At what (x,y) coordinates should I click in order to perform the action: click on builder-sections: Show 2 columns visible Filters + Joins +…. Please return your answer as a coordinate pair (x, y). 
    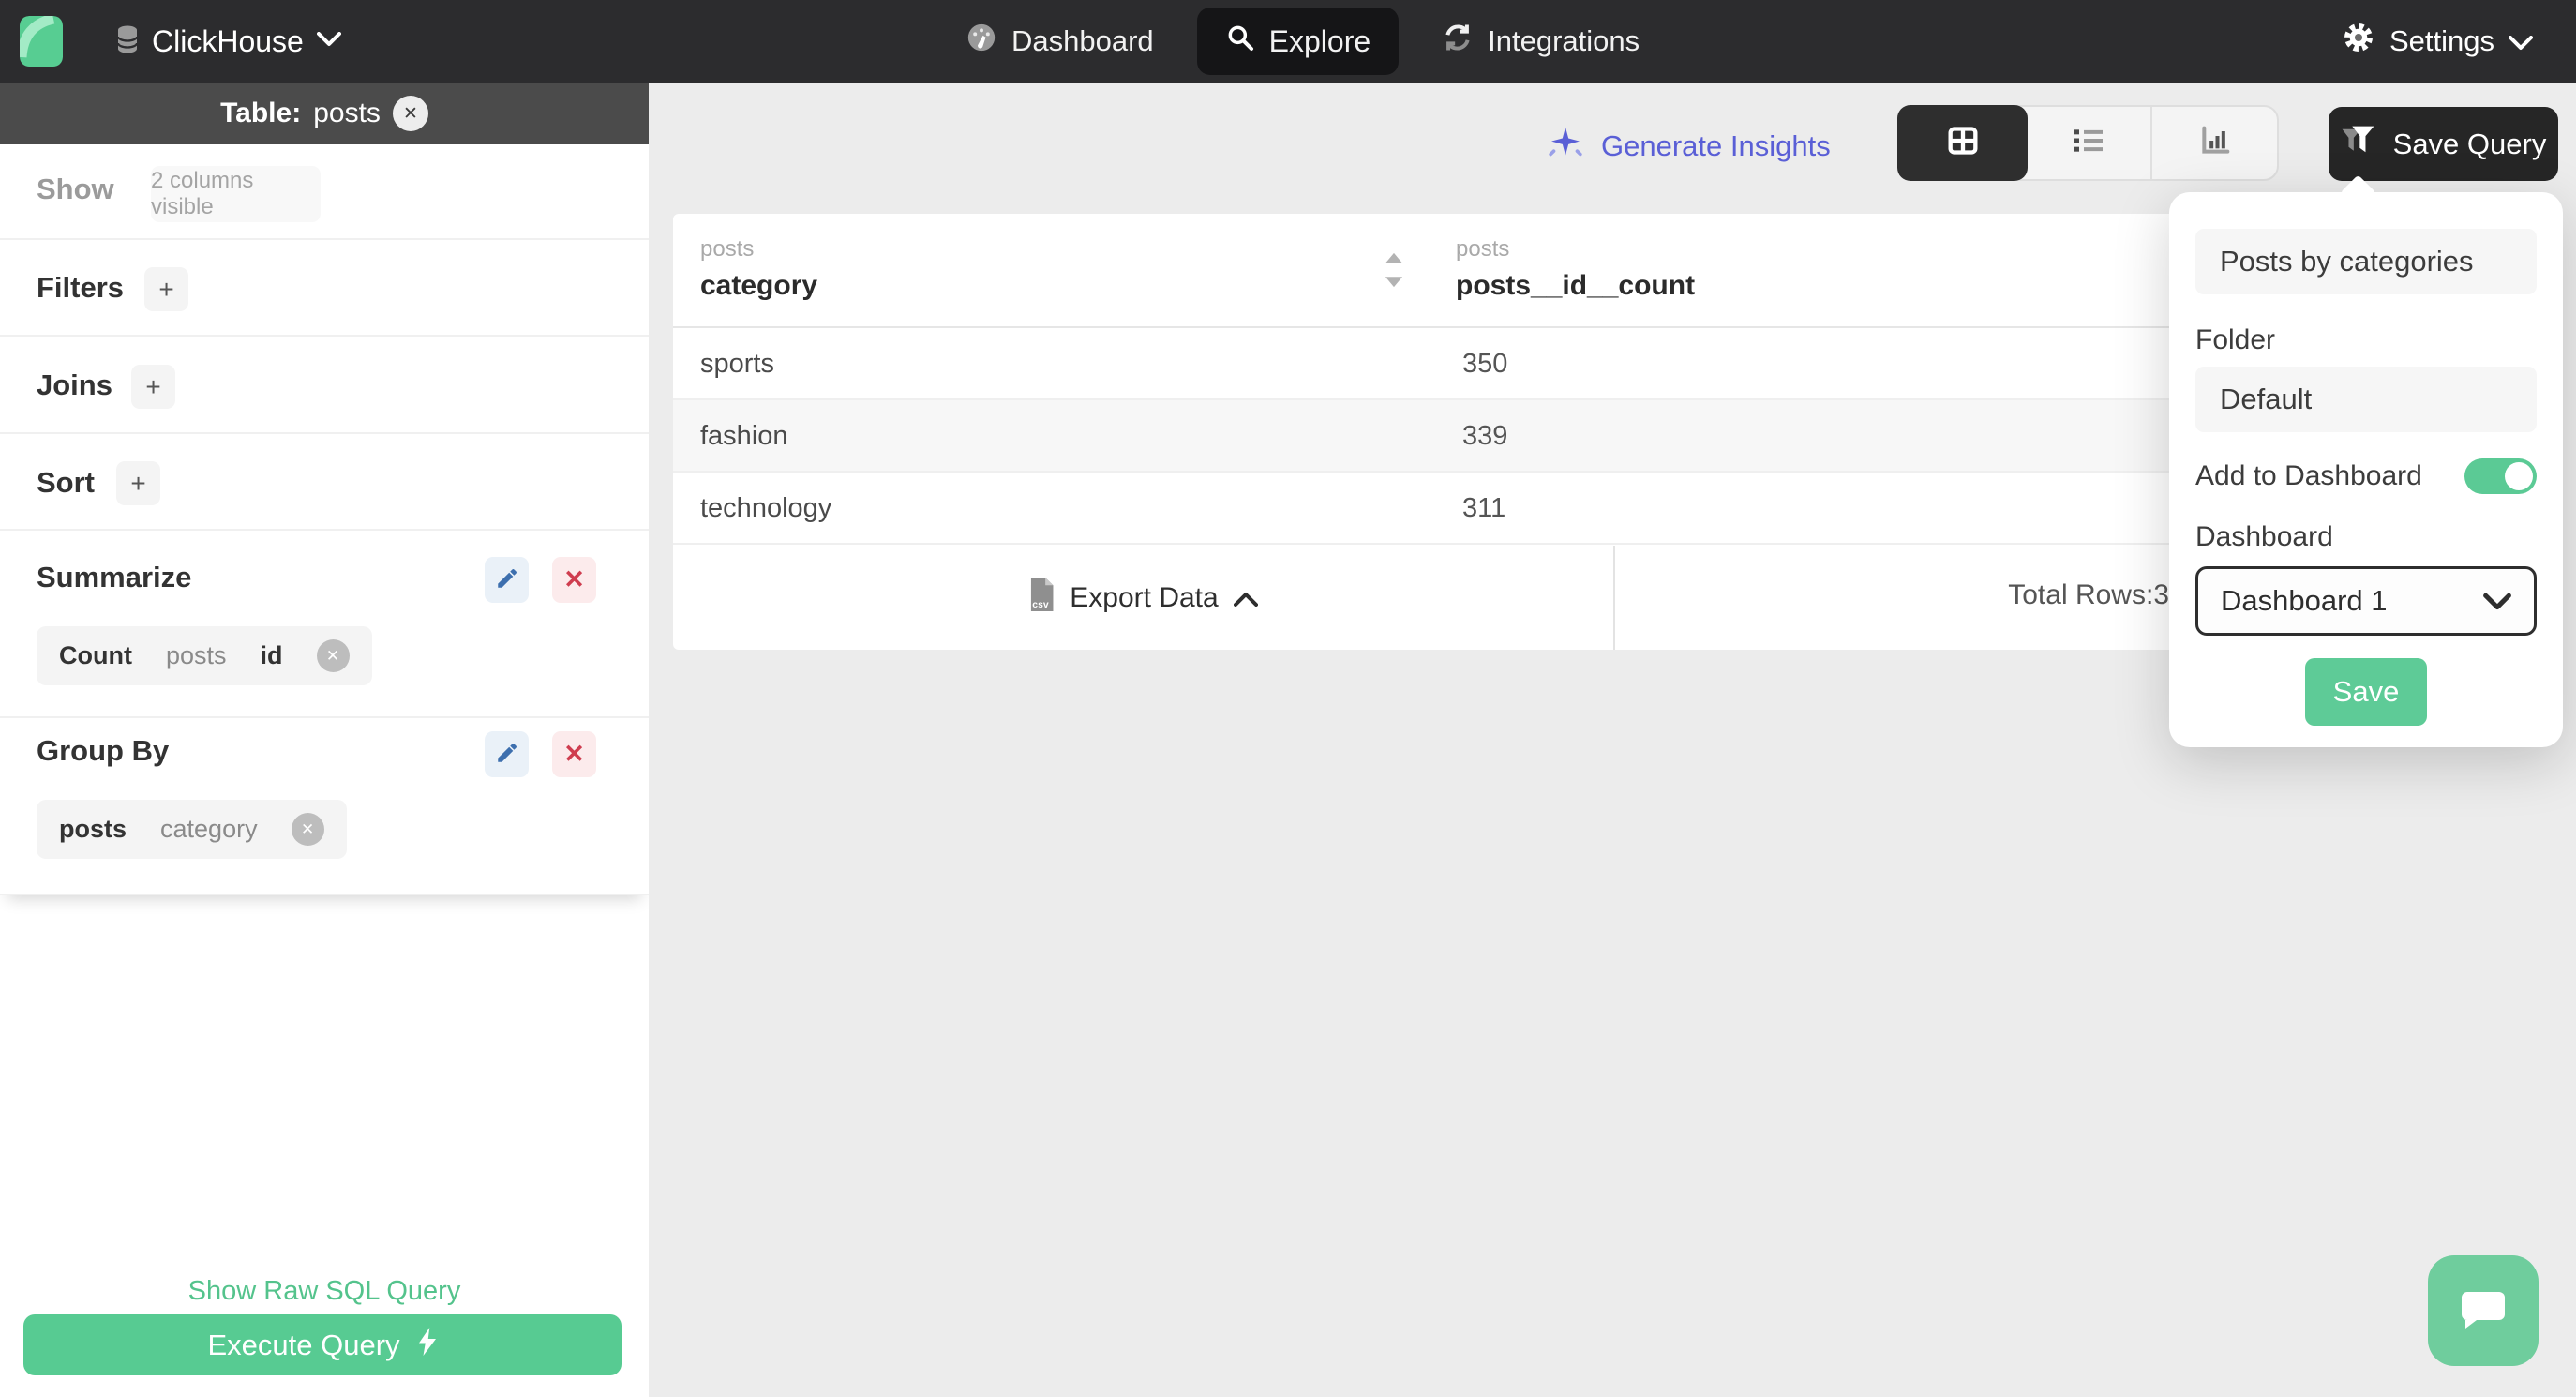
    Looking at the image, I should click on (324, 519).